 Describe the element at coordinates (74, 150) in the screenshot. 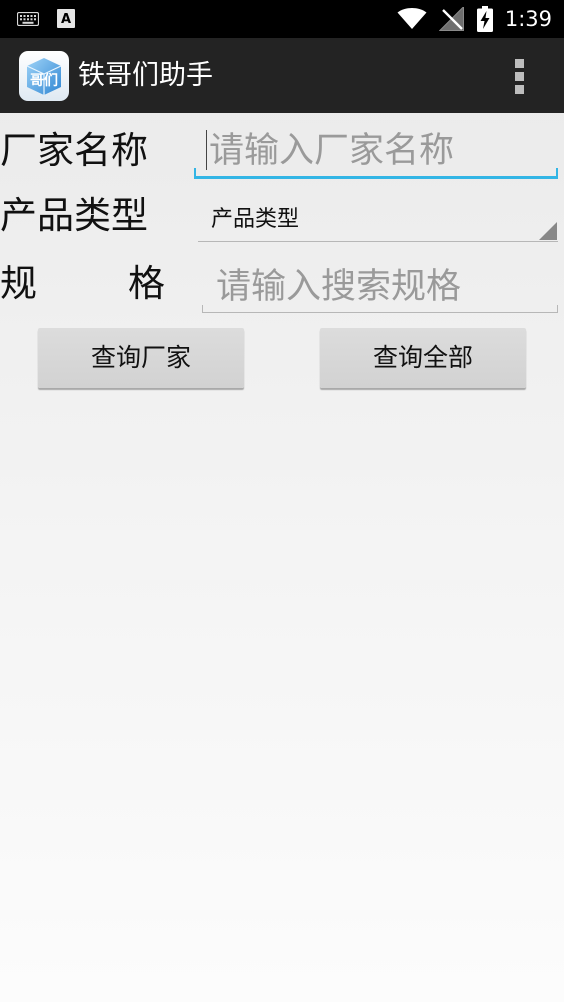

I see `vendor-name-label: 厂家名称` at that location.